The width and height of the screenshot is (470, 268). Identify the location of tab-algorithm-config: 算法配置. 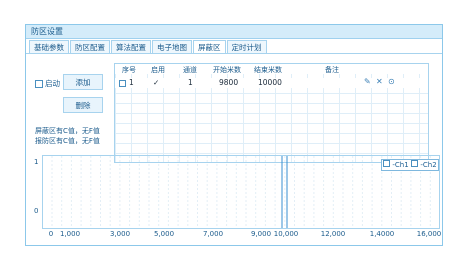
(131, 46).